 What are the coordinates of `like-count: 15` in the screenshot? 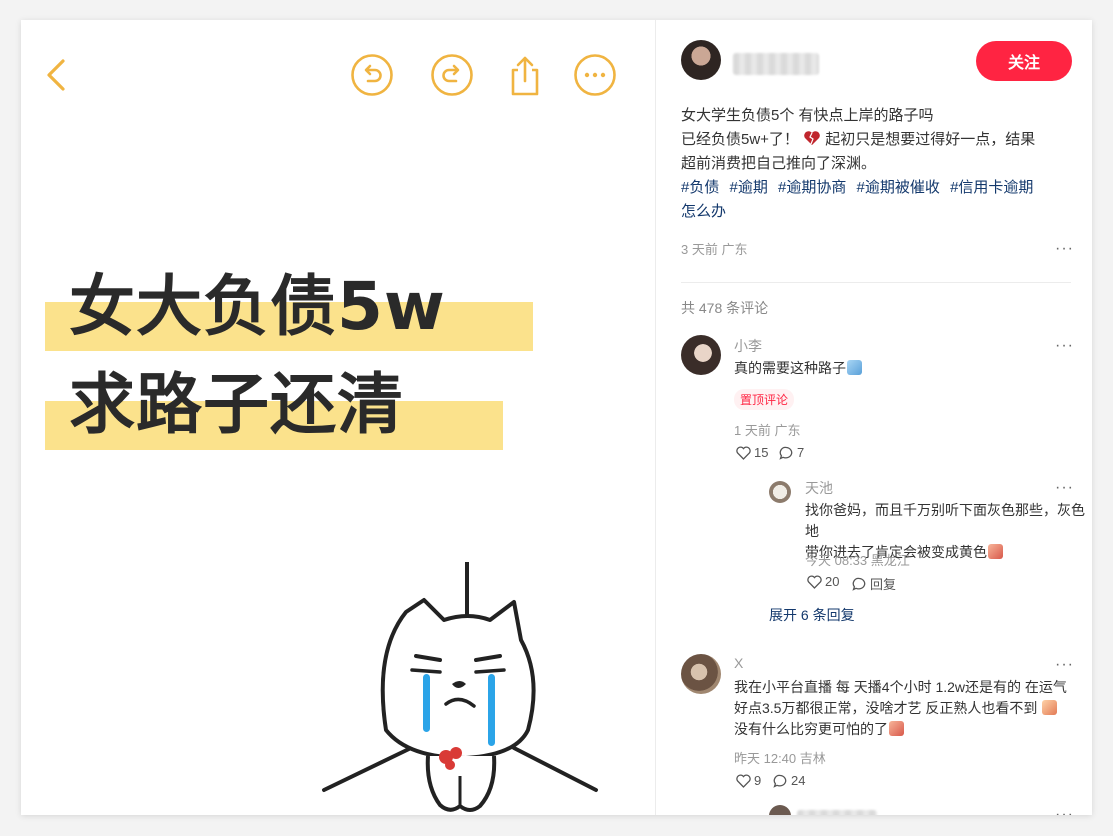 It's located at (761, 452).